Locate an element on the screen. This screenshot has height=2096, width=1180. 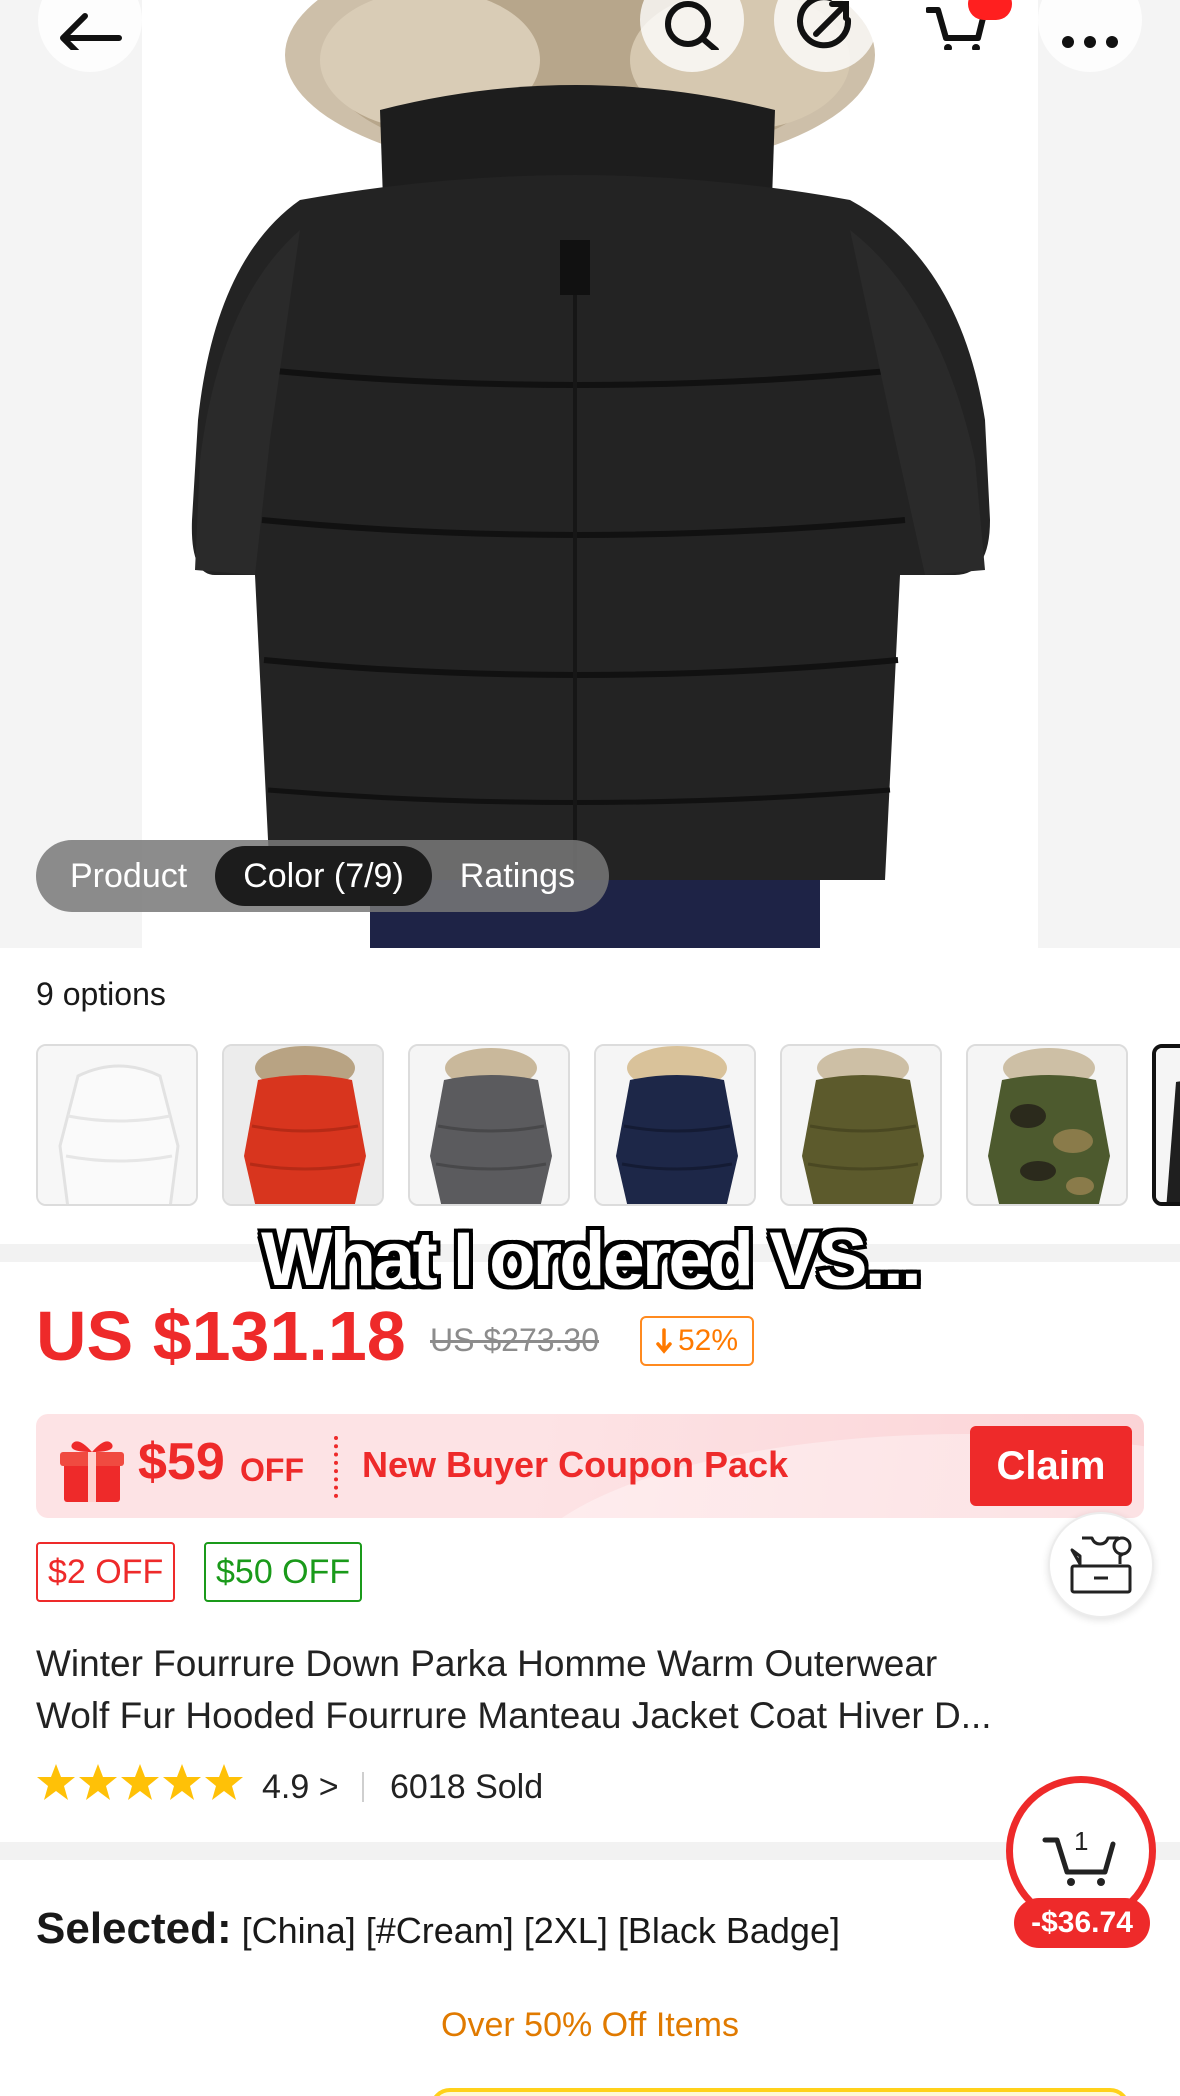
share-icon is located at coordinates (824, 24).